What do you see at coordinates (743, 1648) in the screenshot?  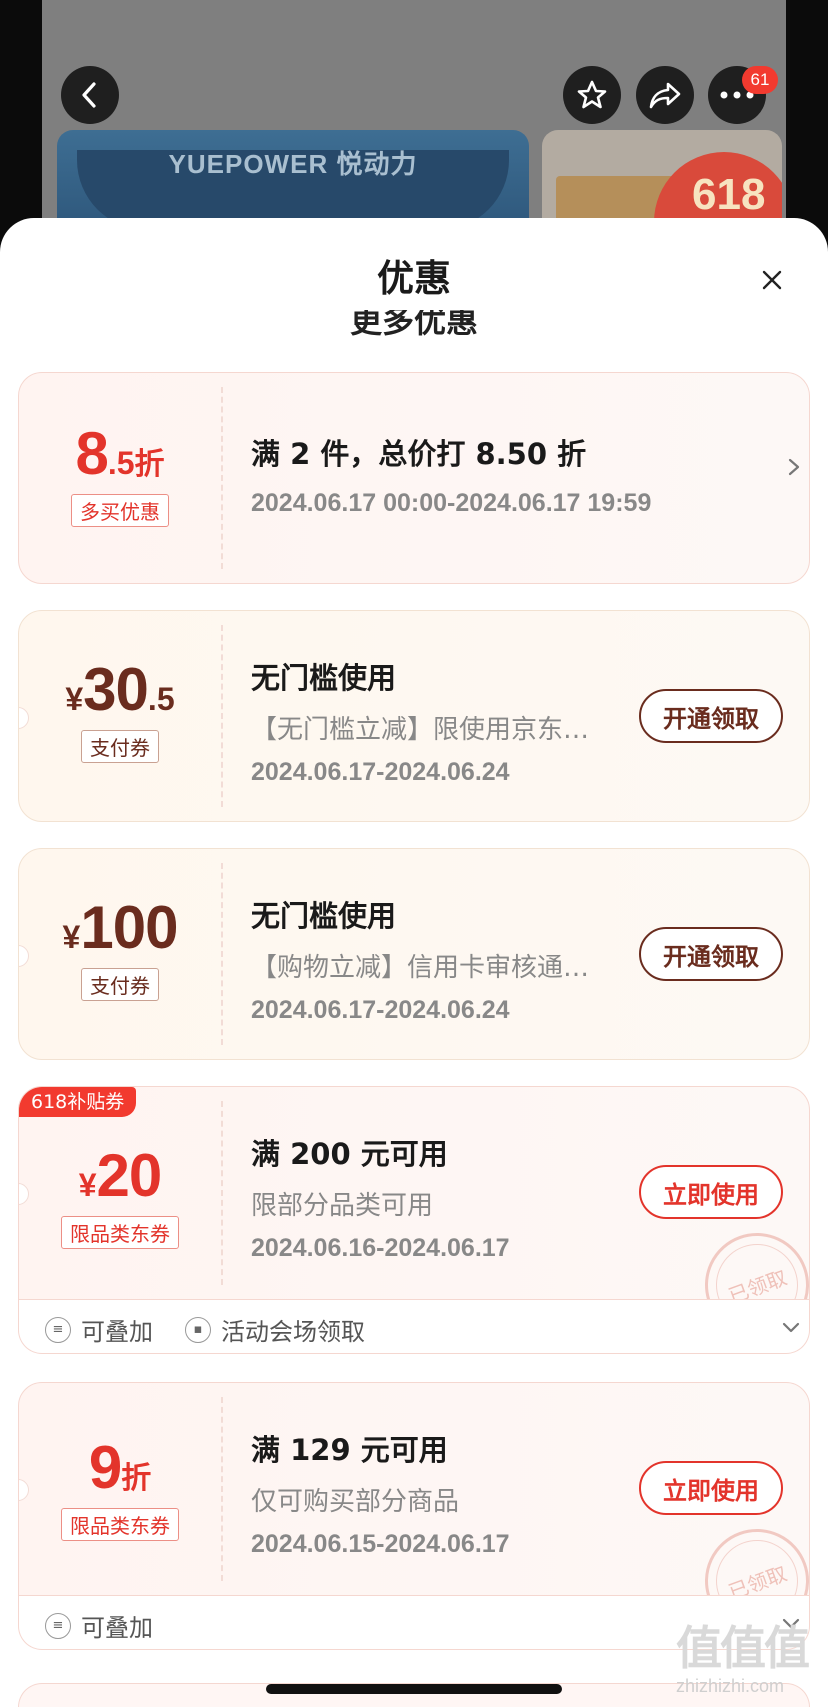 I see `watermark-logo: 值值值` at bounding box center [743, 1648].